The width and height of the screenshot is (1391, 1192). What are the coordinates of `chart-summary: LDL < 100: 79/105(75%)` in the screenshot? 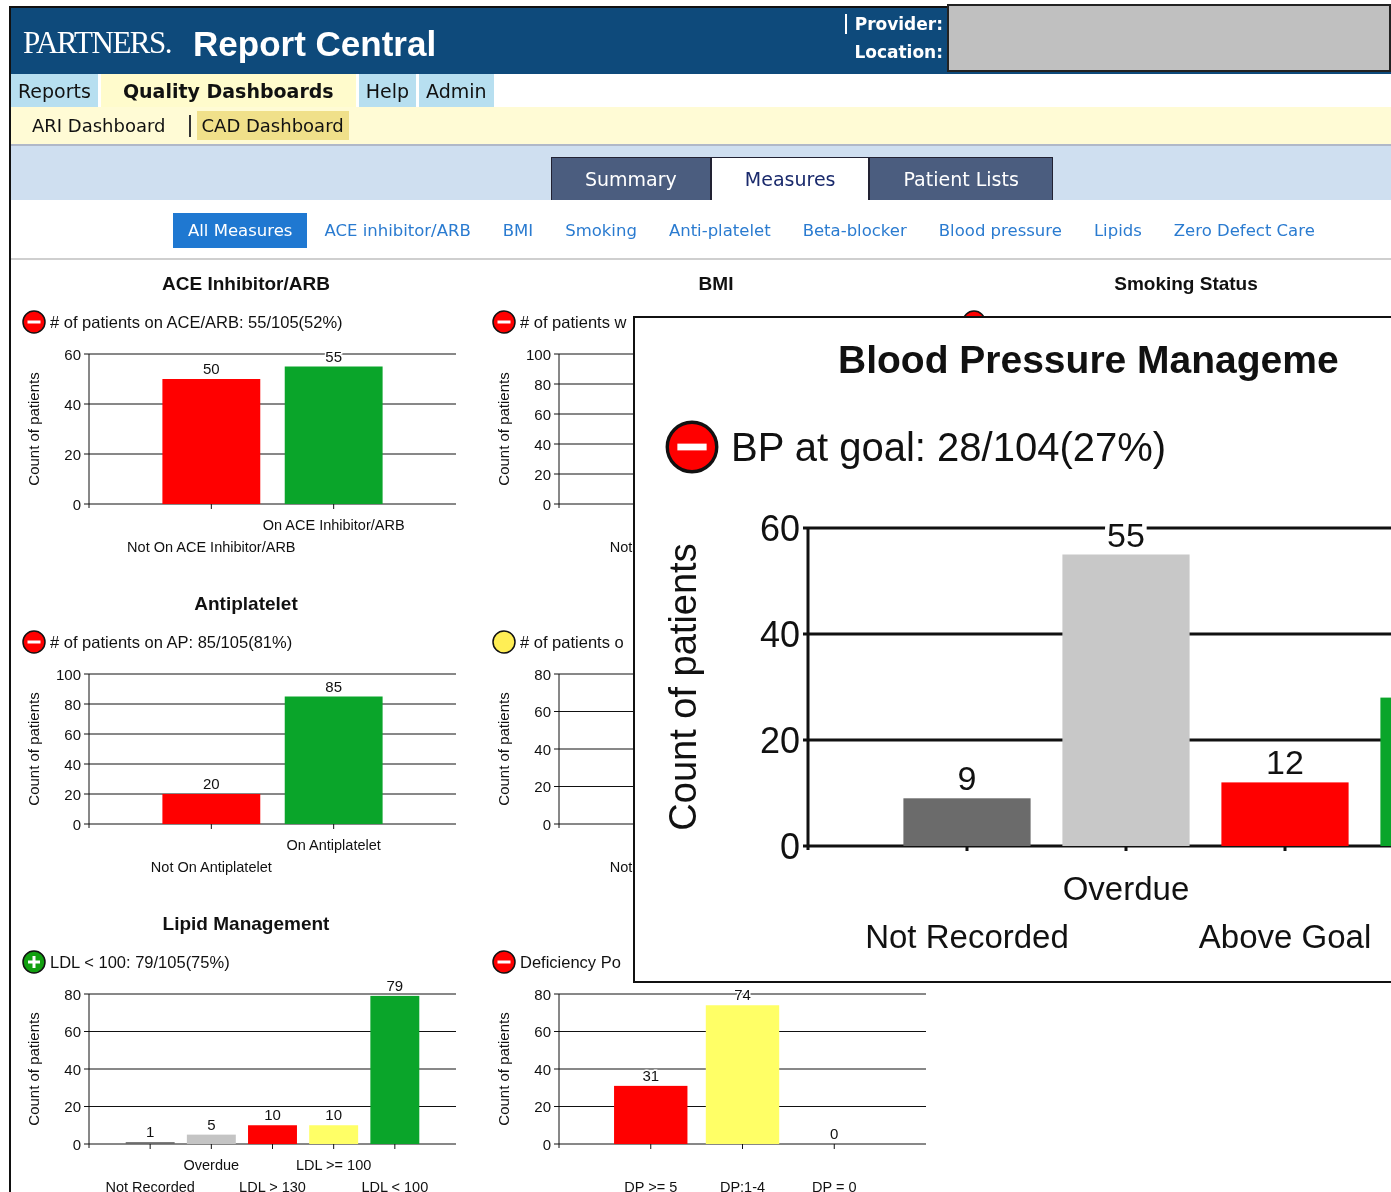 It's located at (140, 962).